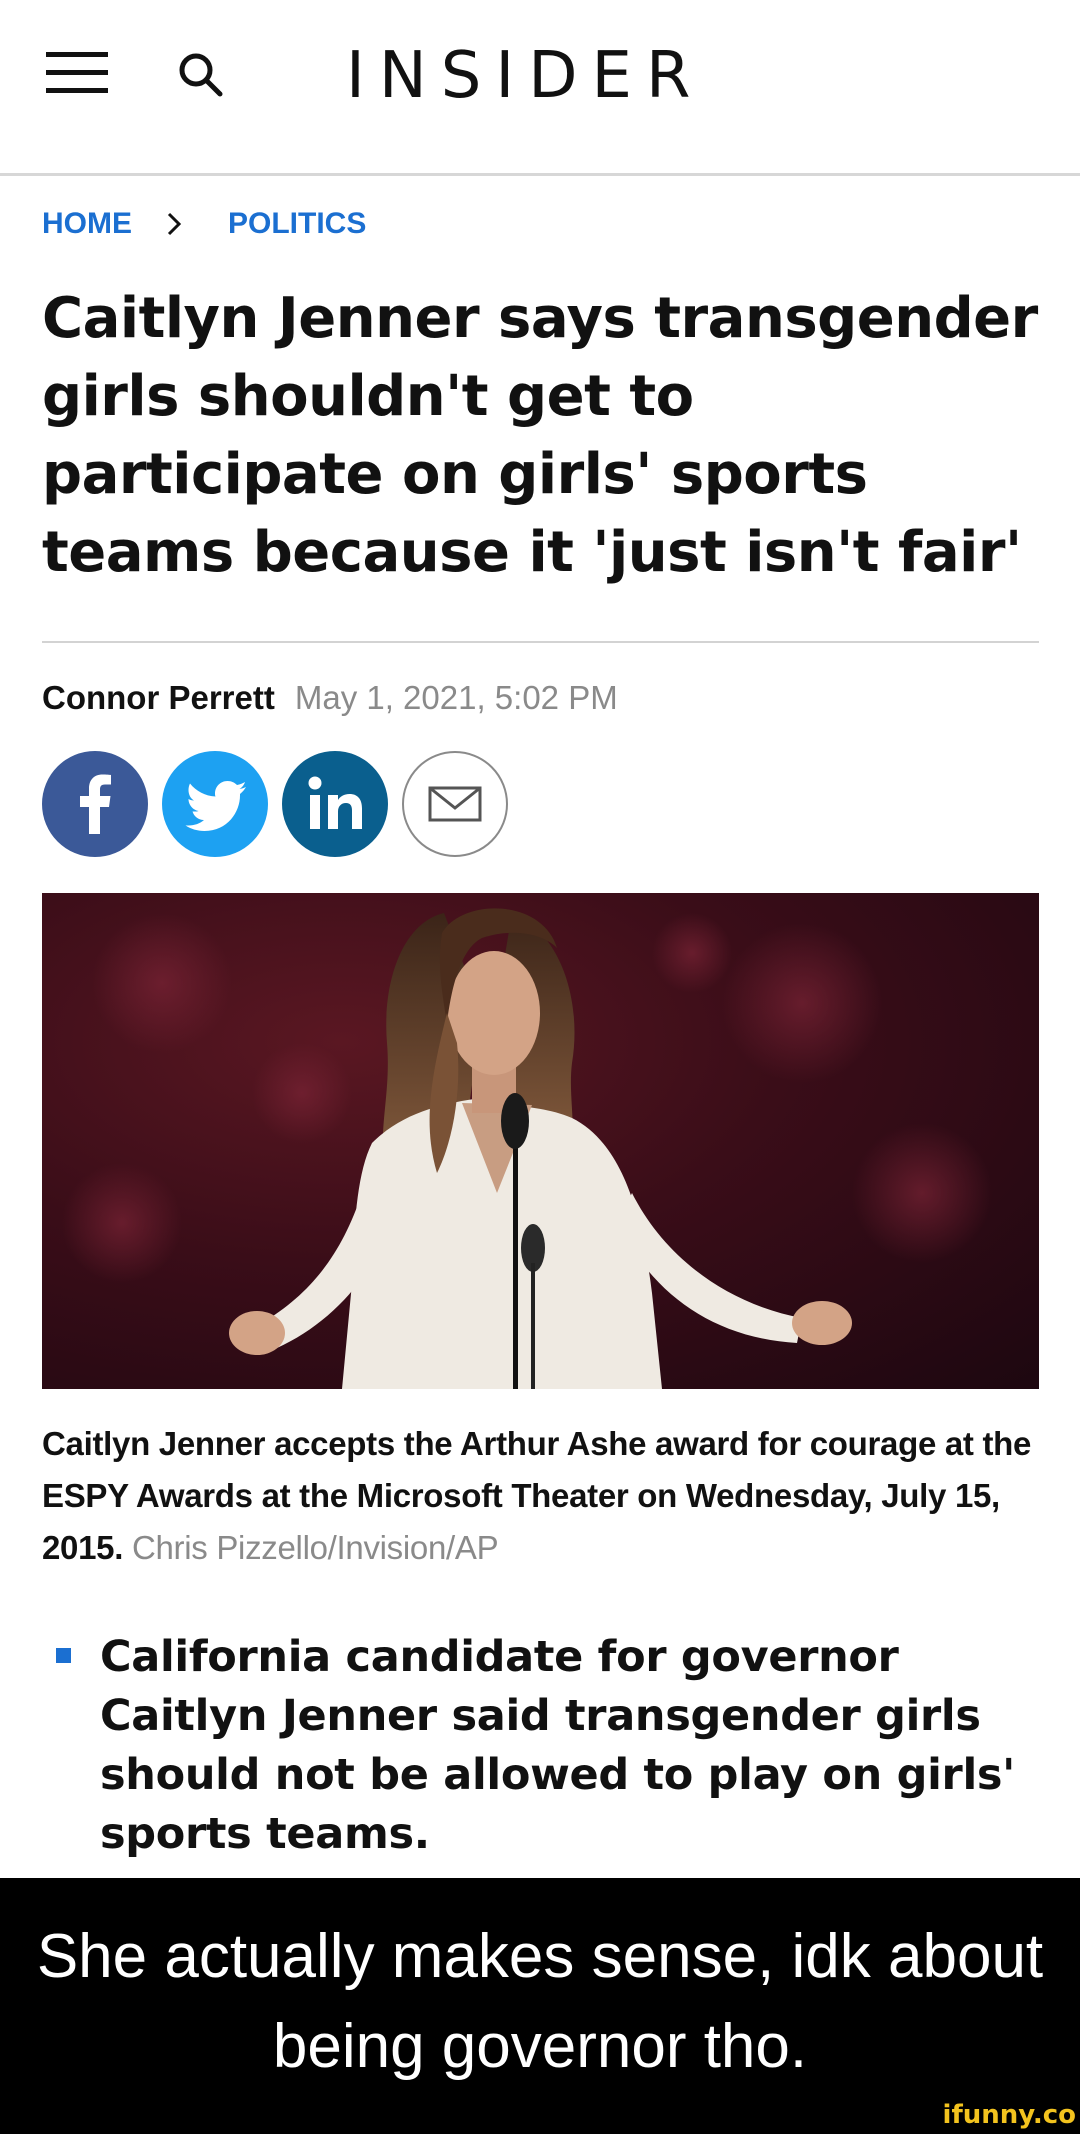  Describe the element at coordinates (63, 1655) in the screenshot. I see `bullet-square-icon` at that location.